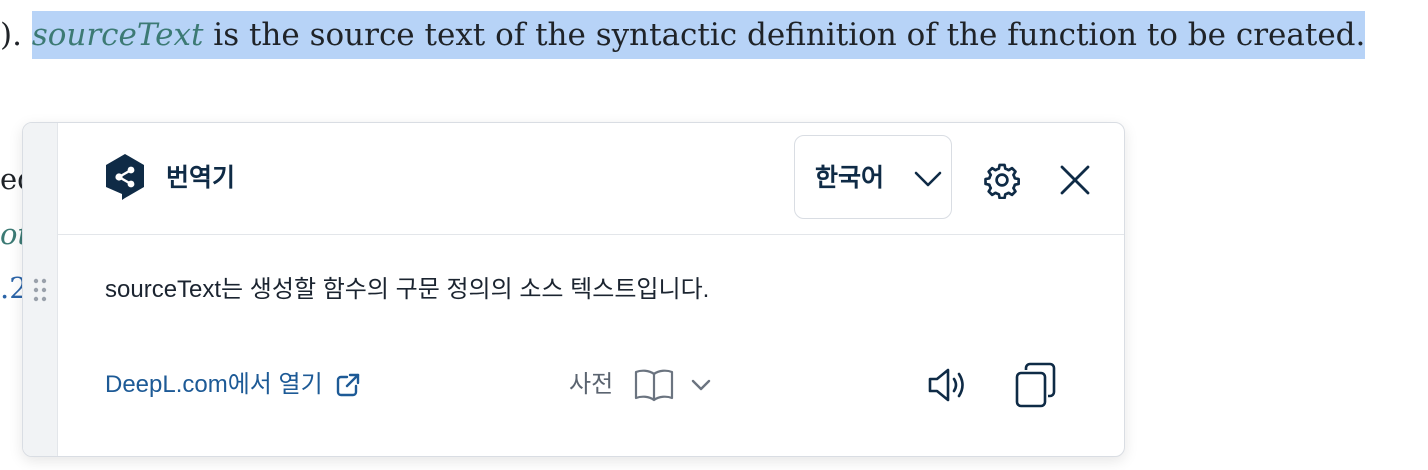 The image size is (1428, 470). I want to click on speaker-icon, so click(948, 385).